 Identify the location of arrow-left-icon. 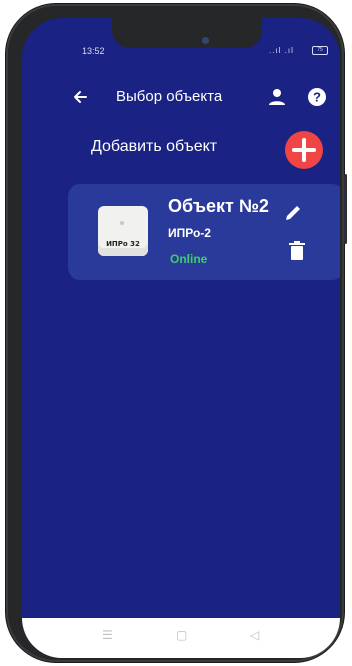
(80, 97).